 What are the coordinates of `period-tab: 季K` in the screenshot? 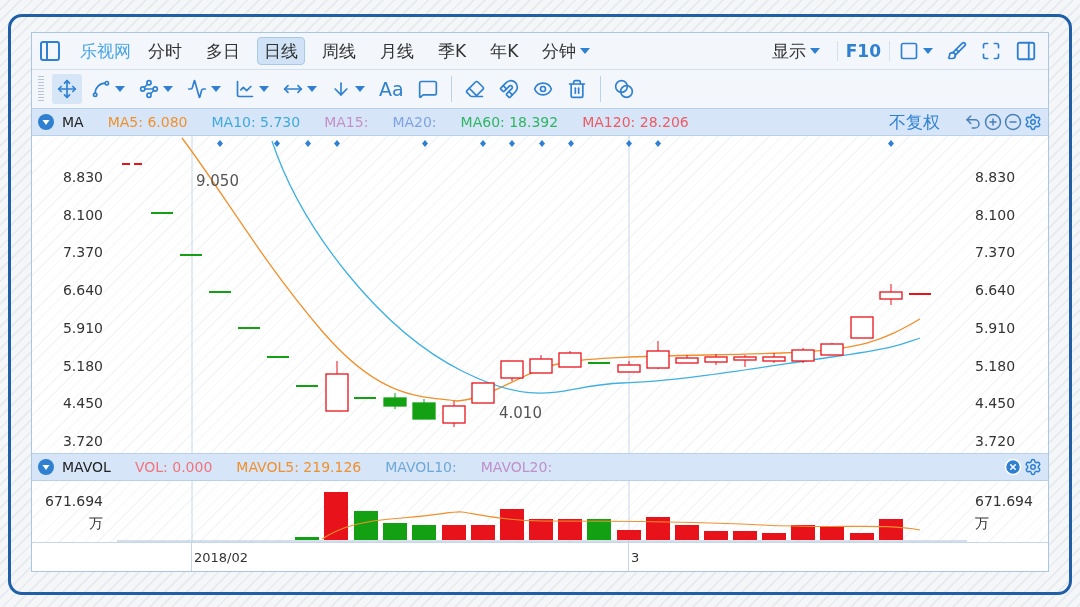 It's located at (452, 51).